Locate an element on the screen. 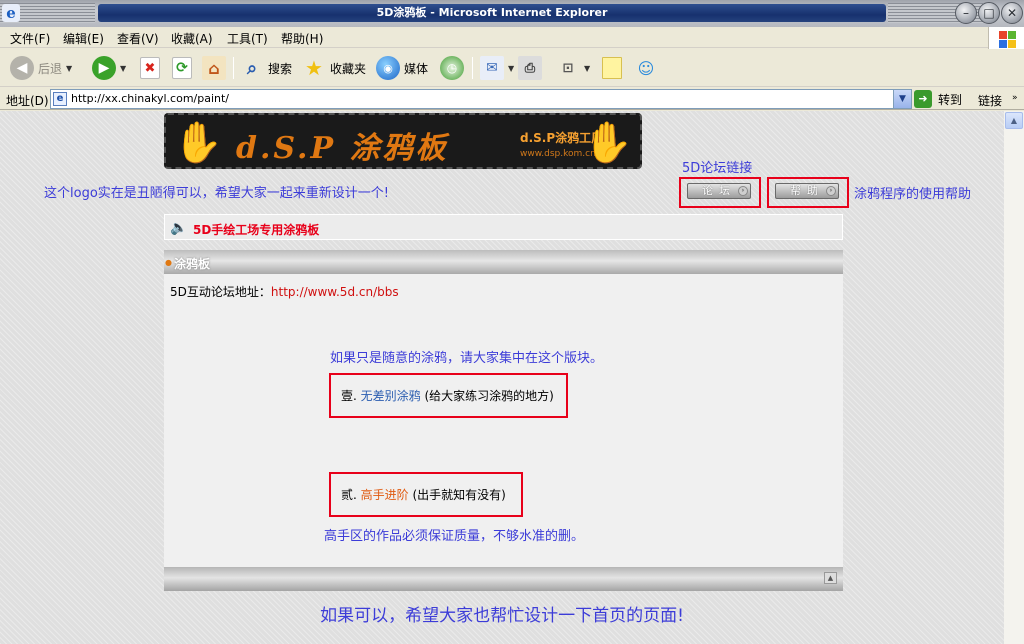 This screenshot has height=644, width=1024. address-url: http://xx.chinakyl.com/paint/ is located at coordinates (150, 98).